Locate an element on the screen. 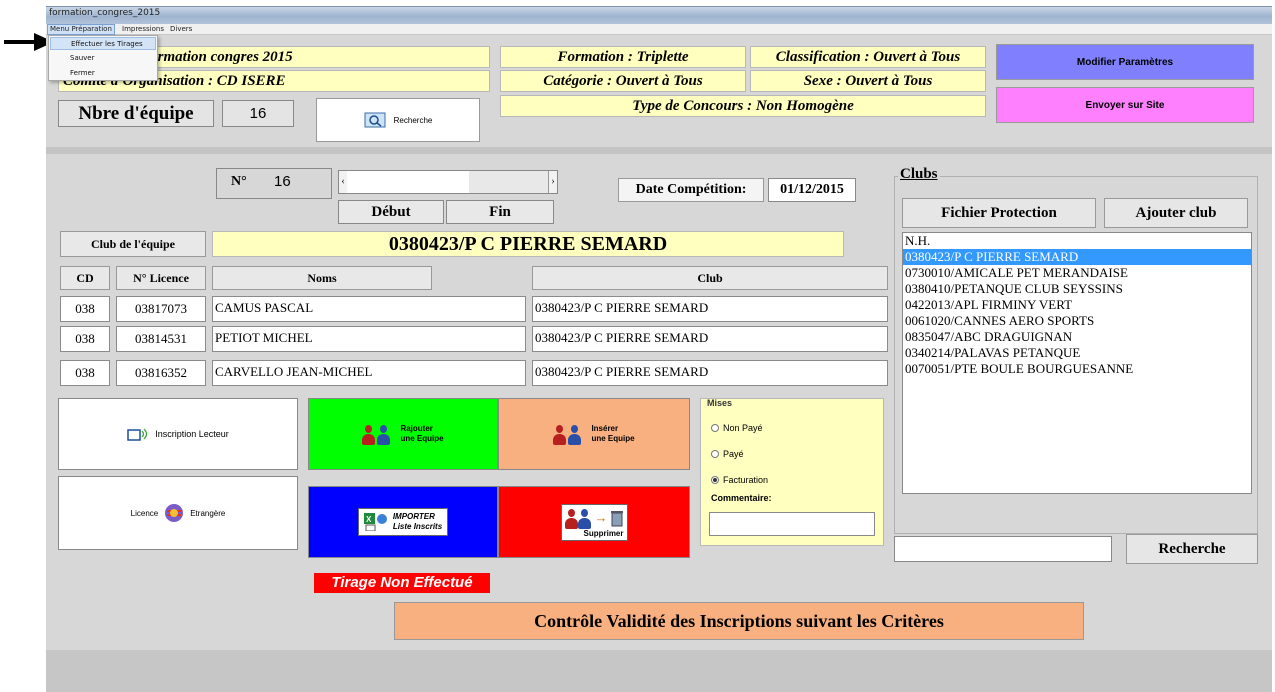 Image resolution: width=1275 pixels, height=692 pixels. inserer-line-1: Insérer is located at coordinates (605, 428).